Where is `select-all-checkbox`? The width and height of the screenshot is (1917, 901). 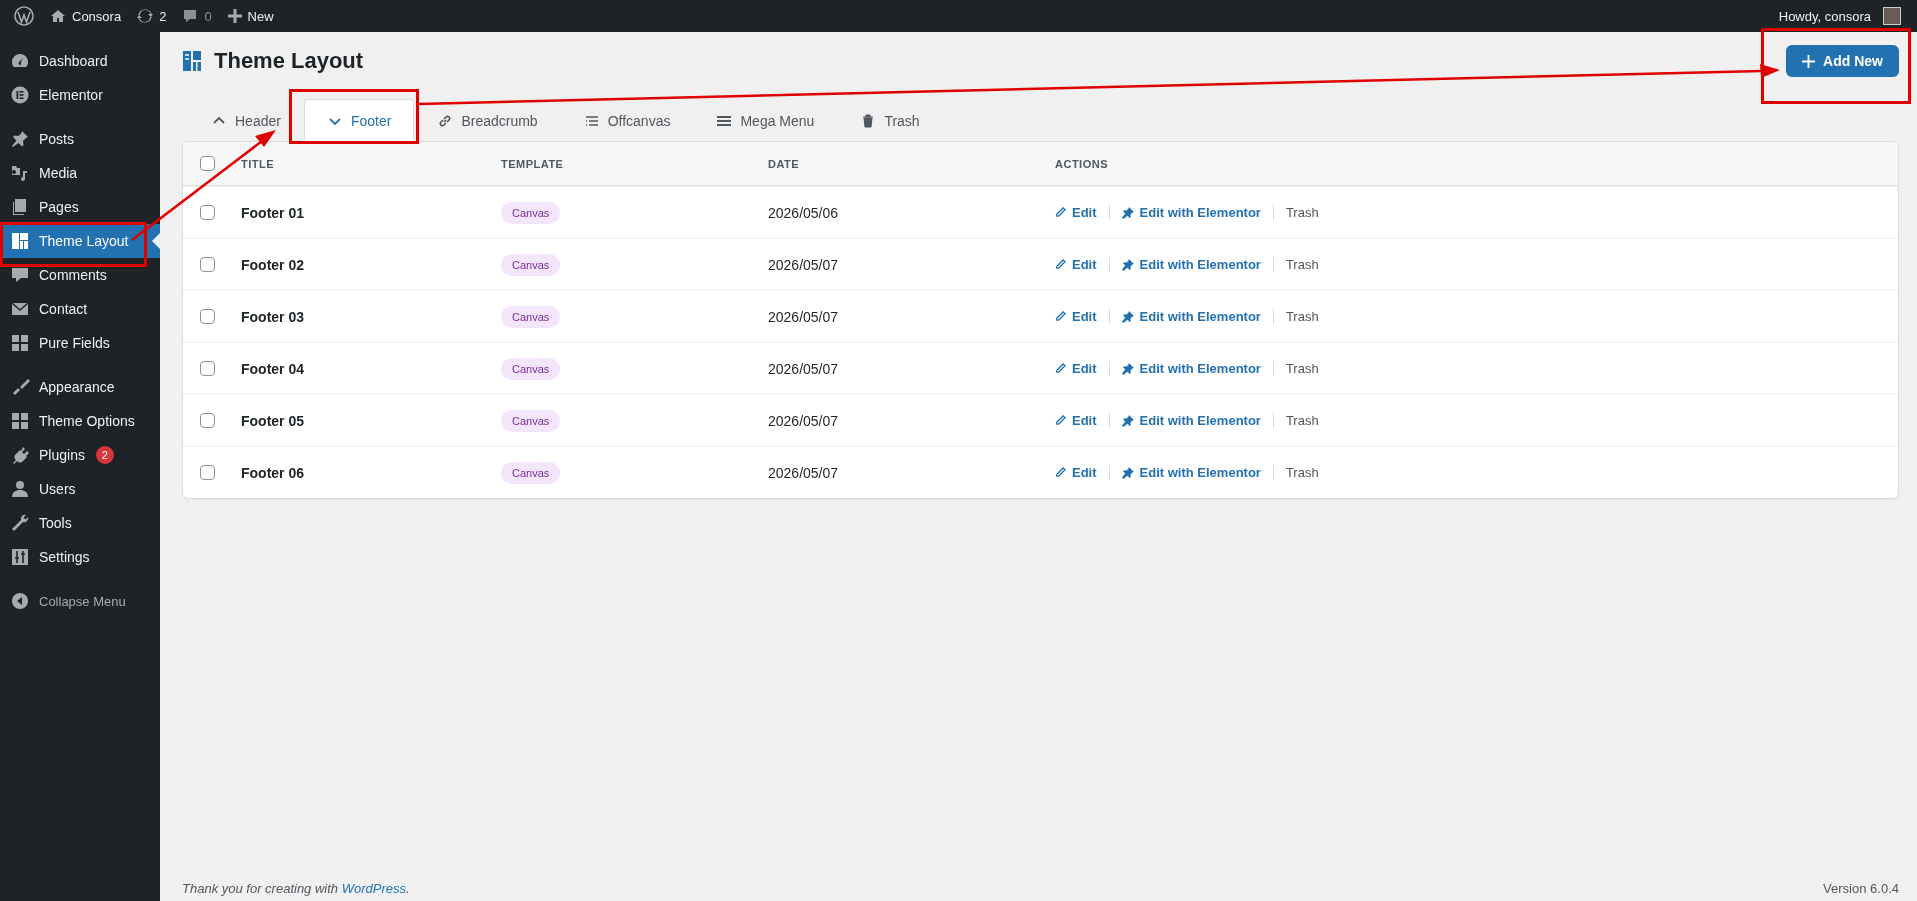 select-all-checkbox is located at coordinates (207, 163).